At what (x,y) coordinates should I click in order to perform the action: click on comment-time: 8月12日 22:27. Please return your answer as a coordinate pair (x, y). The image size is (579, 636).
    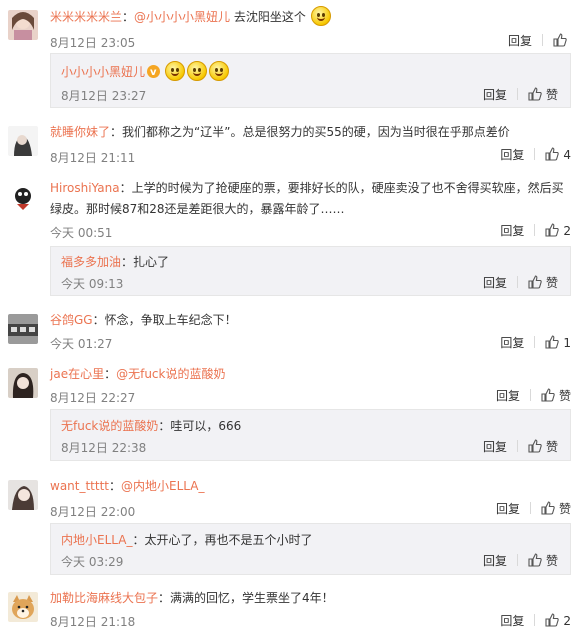
    Looking at the image, I should click on (93, 398).